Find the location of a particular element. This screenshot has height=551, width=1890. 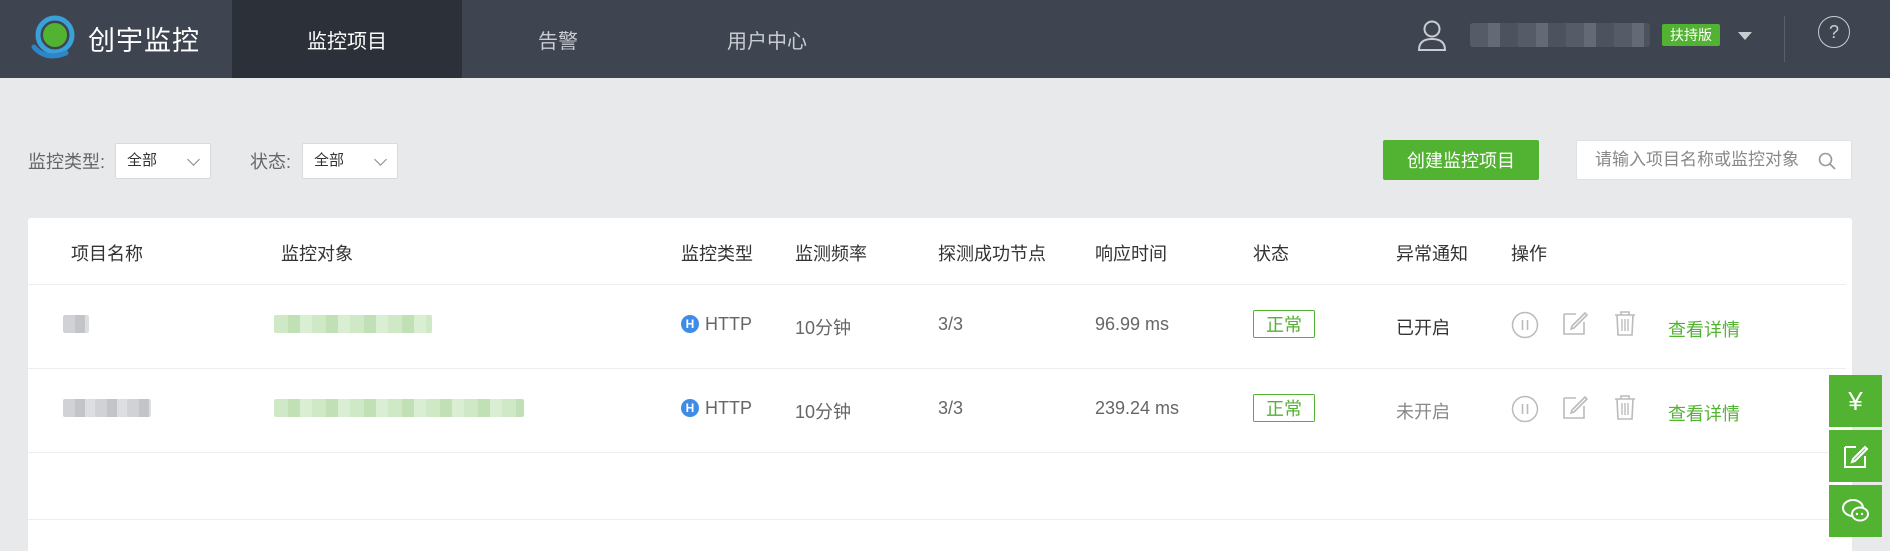

user-name-redacted is located at coordinates (1560, 35).